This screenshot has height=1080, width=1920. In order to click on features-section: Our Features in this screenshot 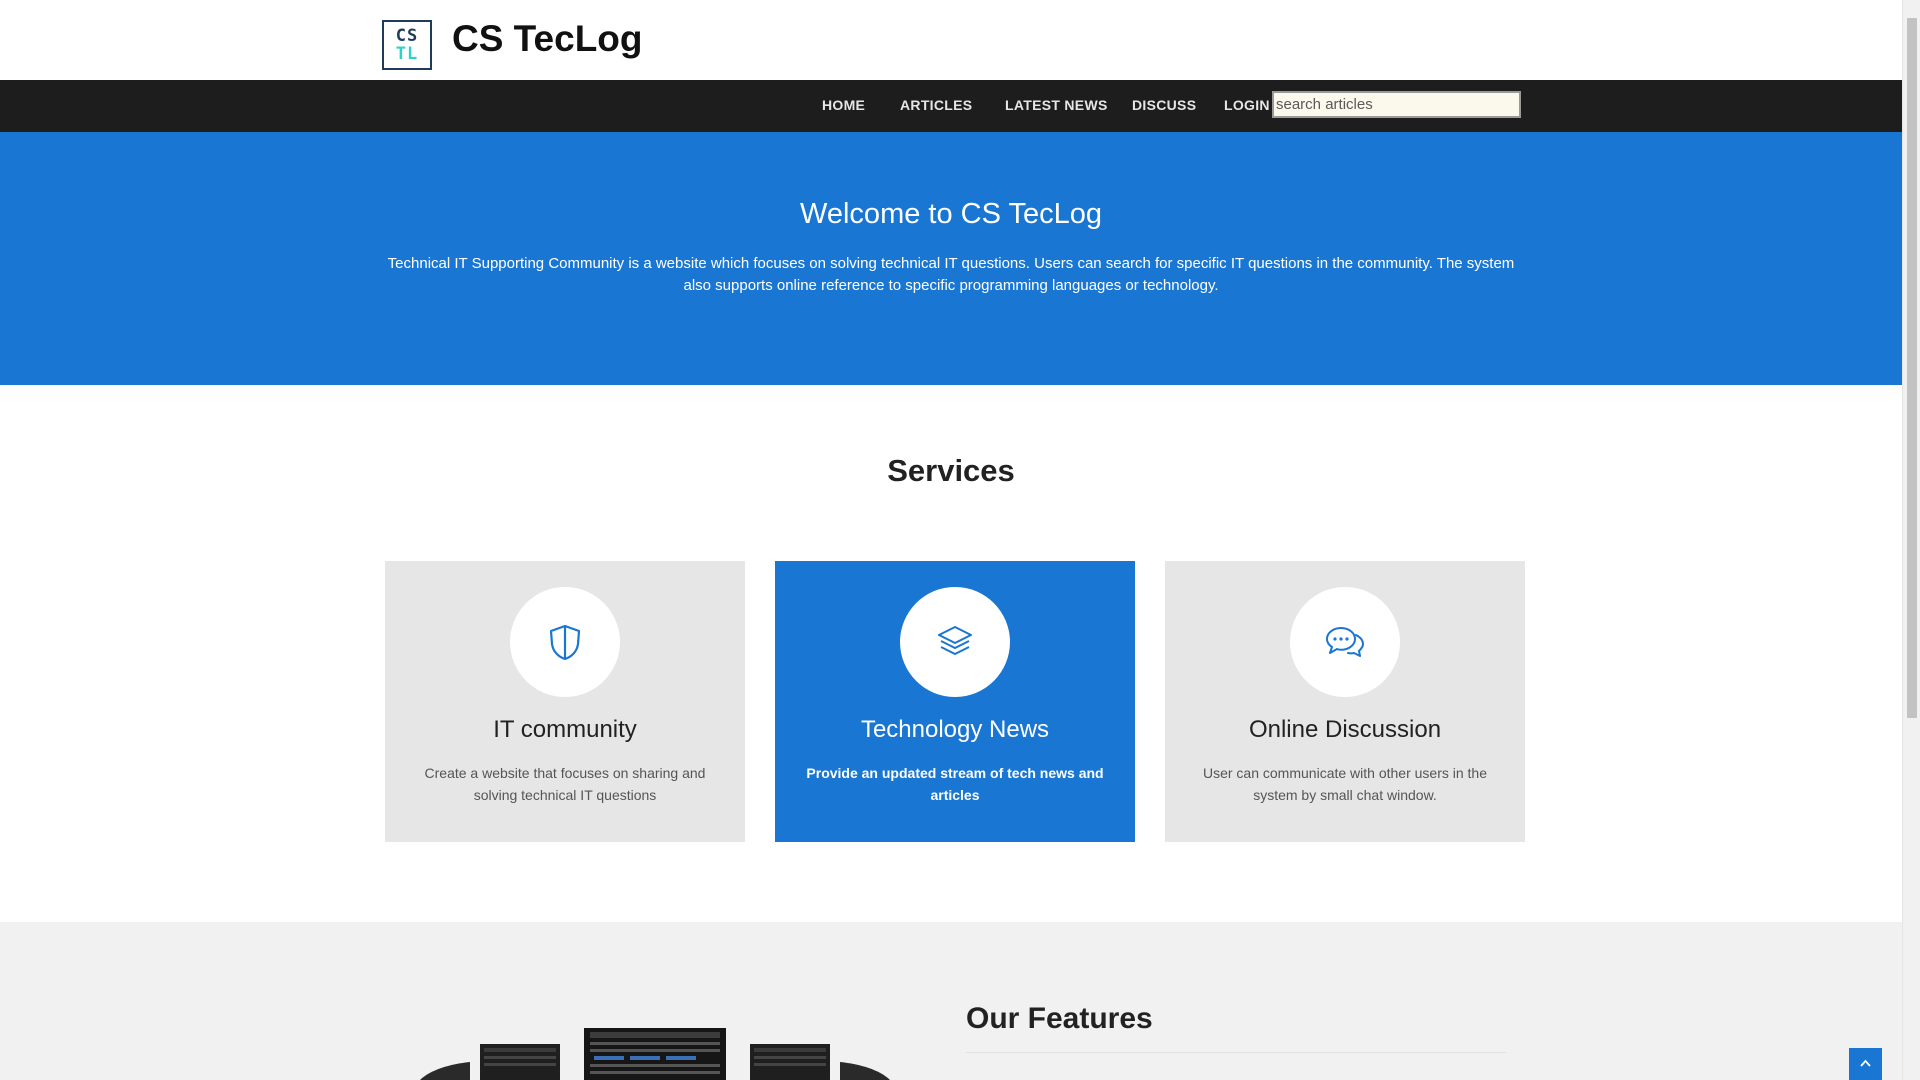, I will do `click(951, 1001)`.